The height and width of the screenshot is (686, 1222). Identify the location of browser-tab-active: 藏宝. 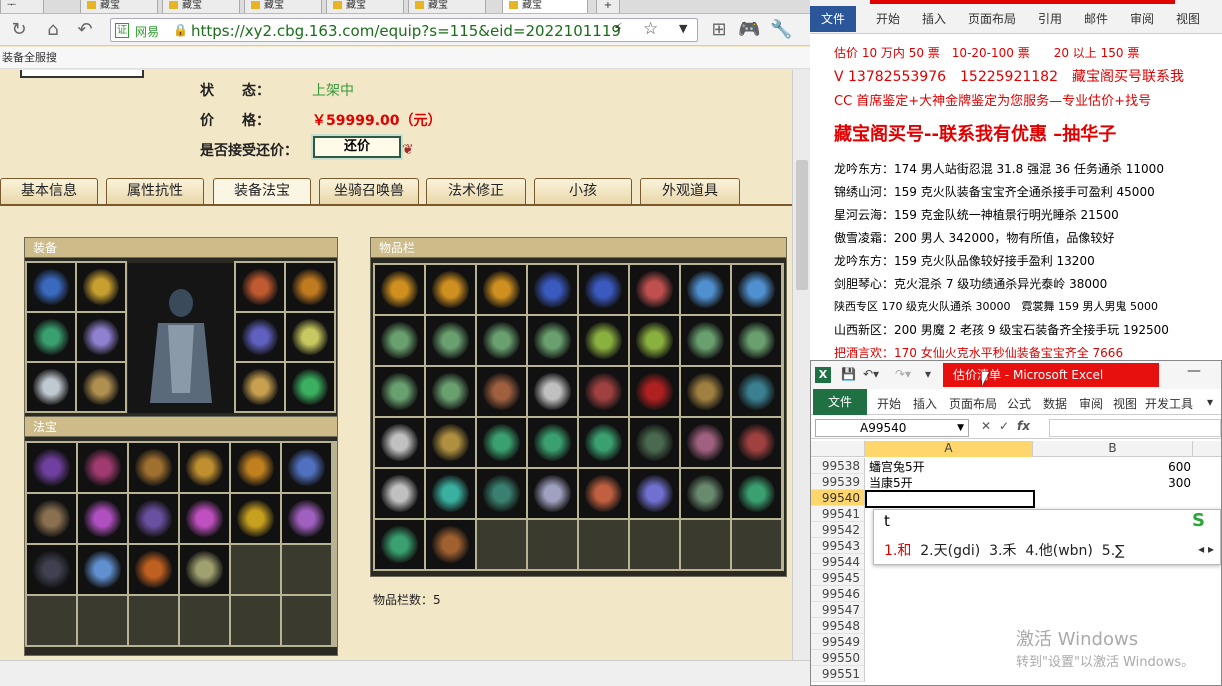
(545, 6).